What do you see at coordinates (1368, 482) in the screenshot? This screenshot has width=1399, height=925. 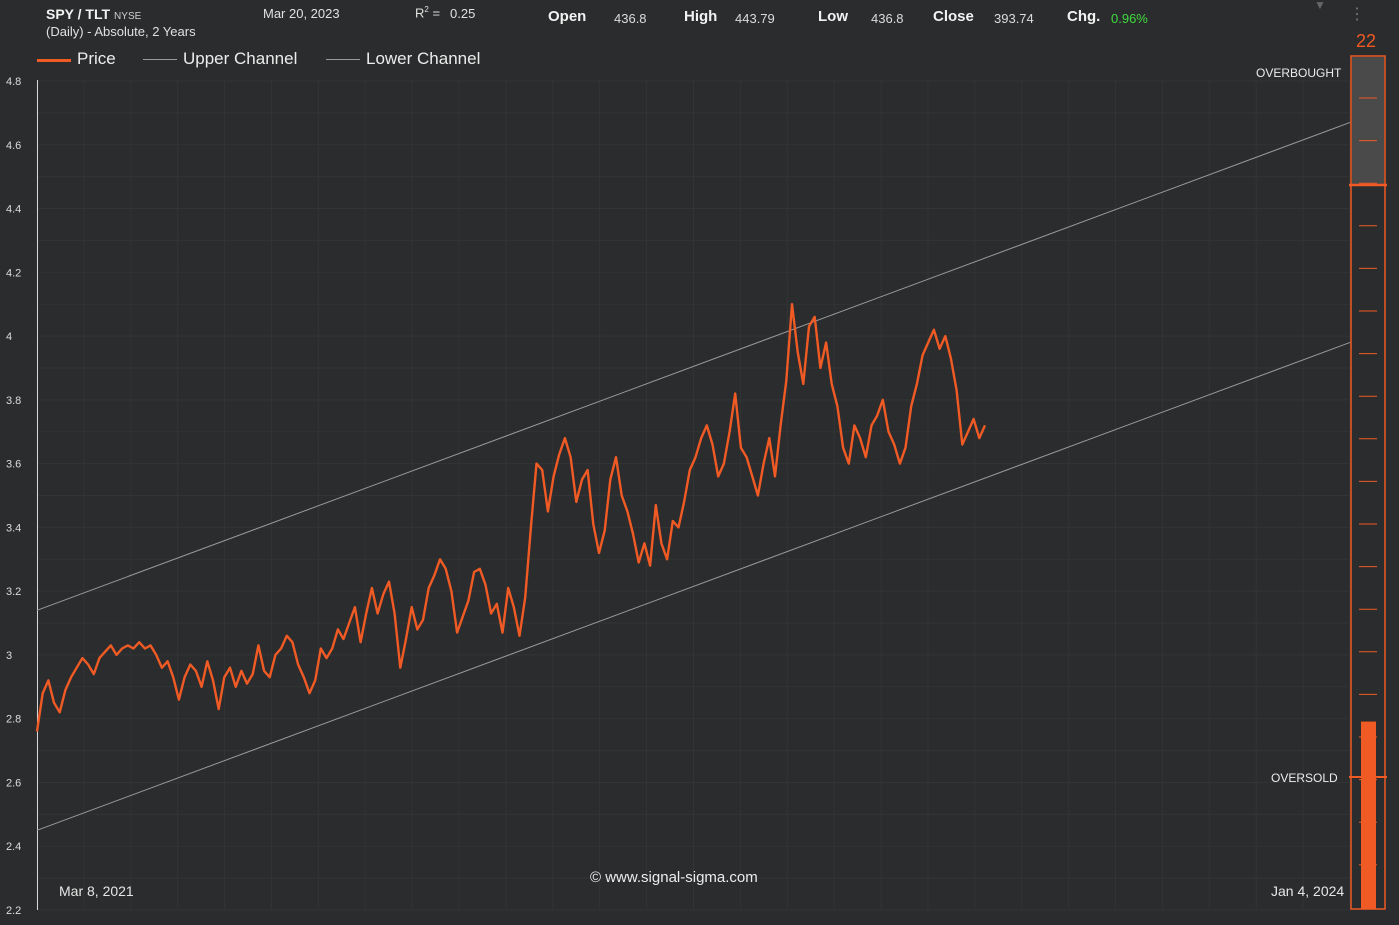 I see `rsi-gauge` at bounding box center [1368, 482].